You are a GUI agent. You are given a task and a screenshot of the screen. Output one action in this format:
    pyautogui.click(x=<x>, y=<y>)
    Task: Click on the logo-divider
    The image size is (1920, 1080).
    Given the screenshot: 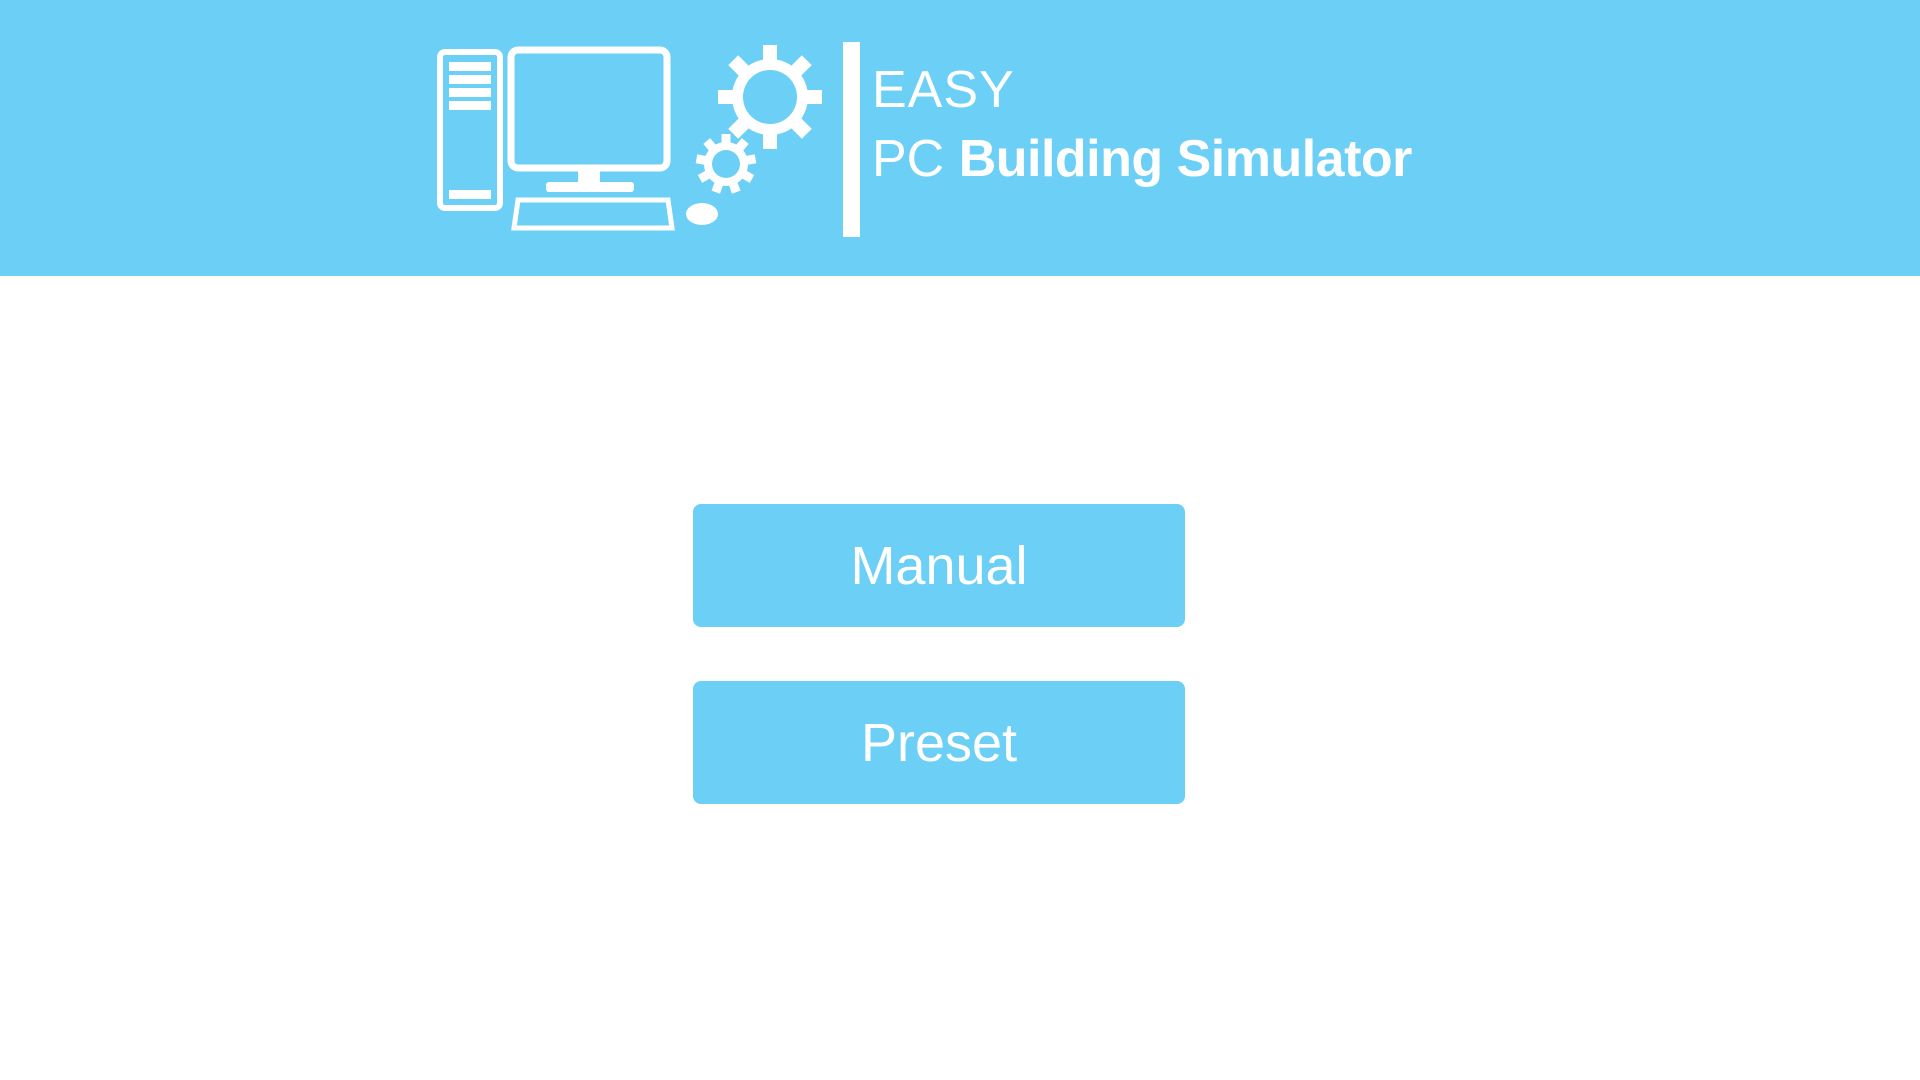 What is the action you would take?
    pyautogui.click(x=851, y=139)
    